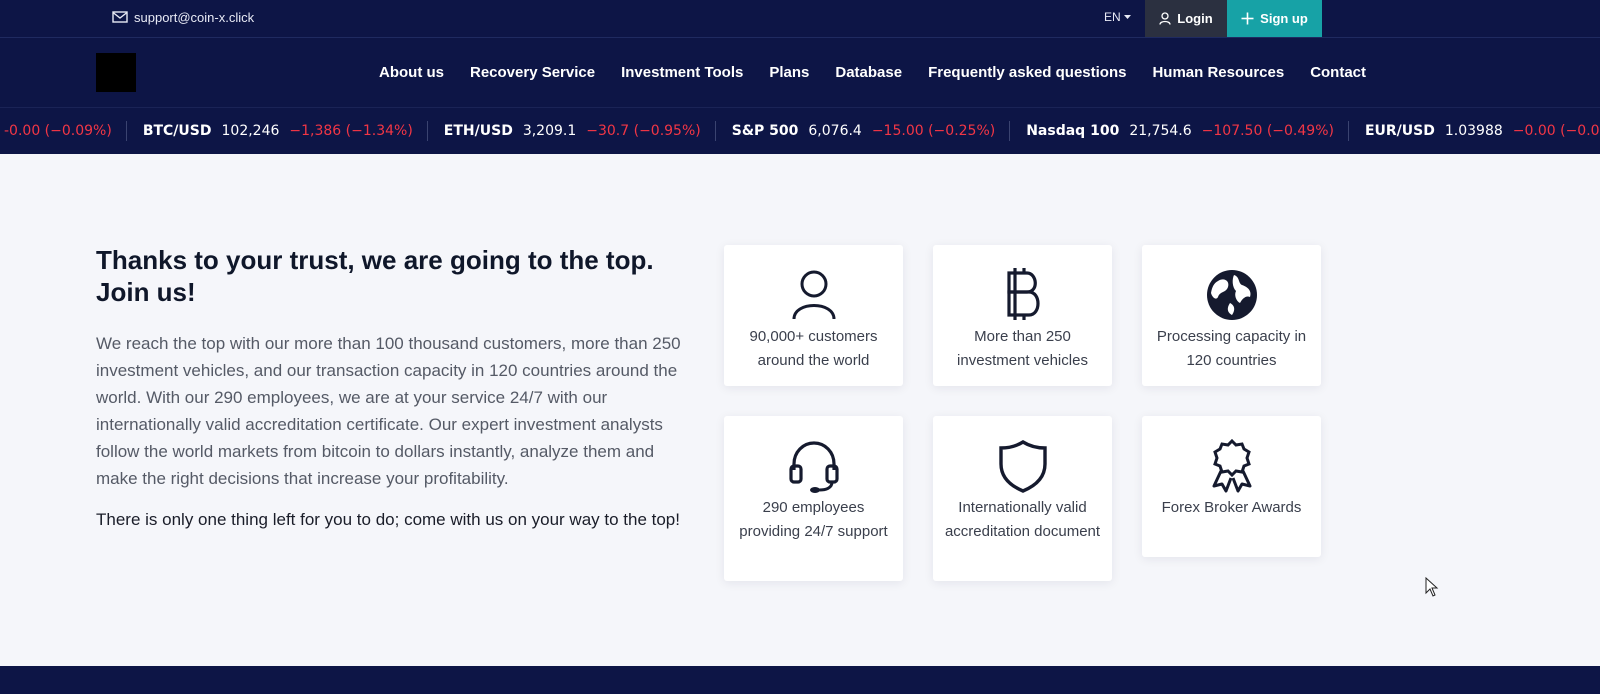 The width and height of the screenshot is (1600, 694). Describe the element at coordinates (1022, 466) in the screenshot. I see `shield-icon` at that location.